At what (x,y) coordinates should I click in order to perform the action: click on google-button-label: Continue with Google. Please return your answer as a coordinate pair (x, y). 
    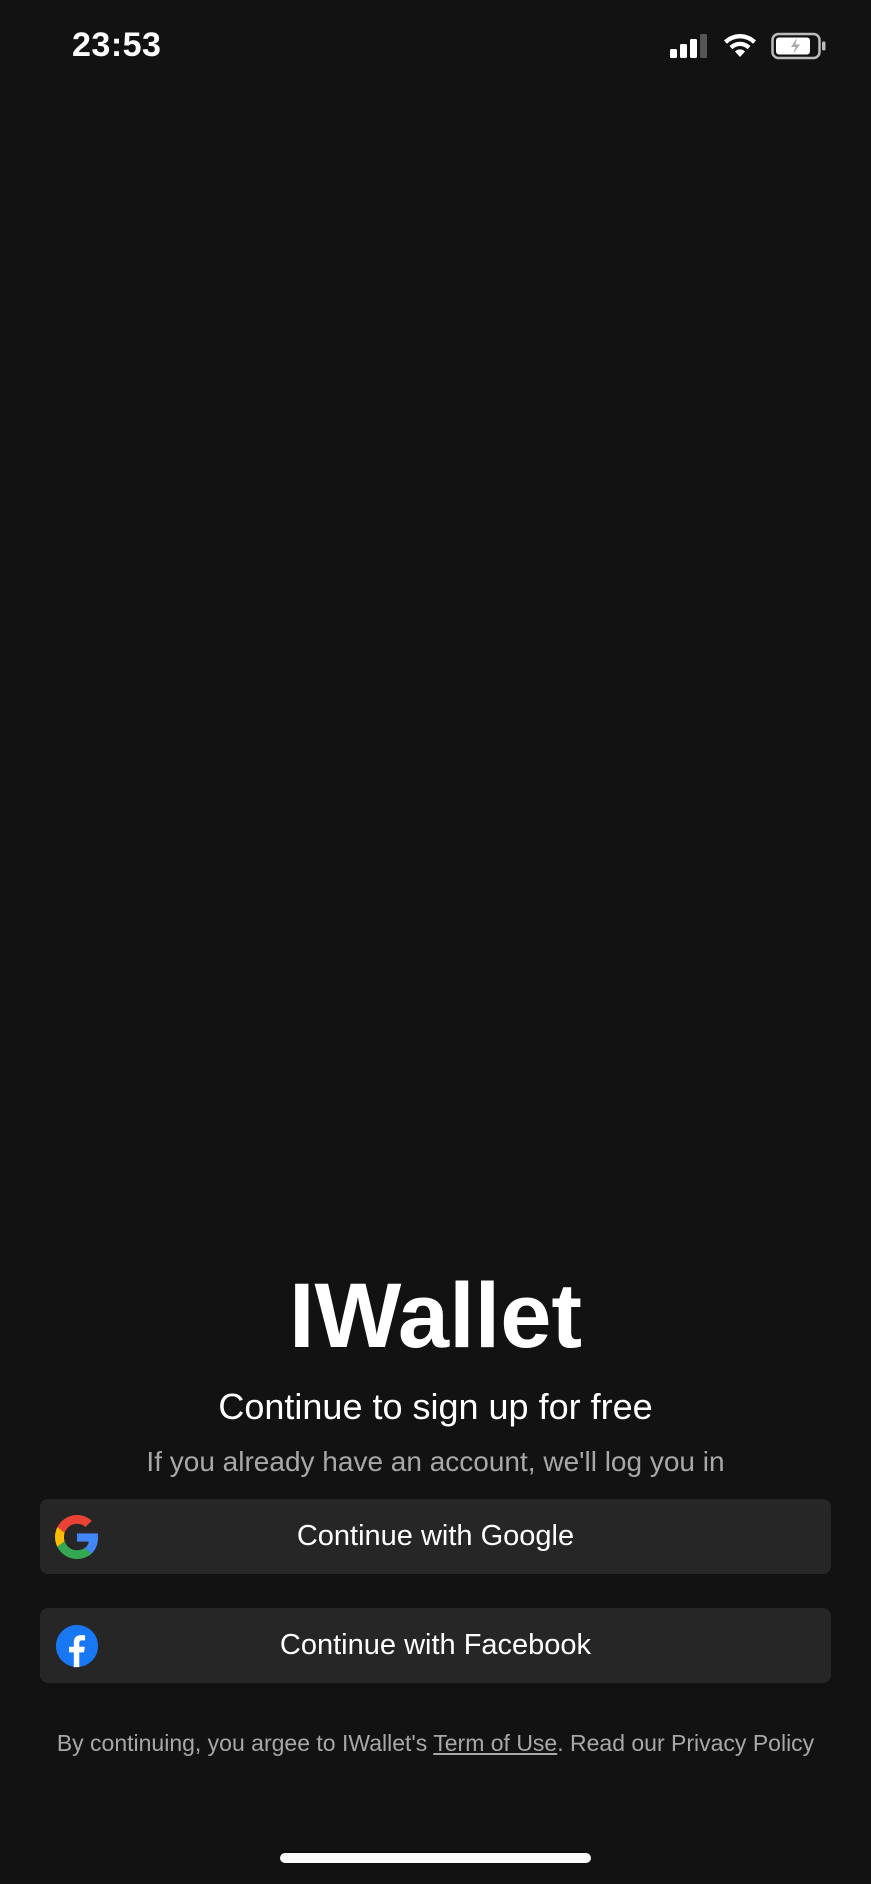
    Looking at the image, I should click on (435, 1536).